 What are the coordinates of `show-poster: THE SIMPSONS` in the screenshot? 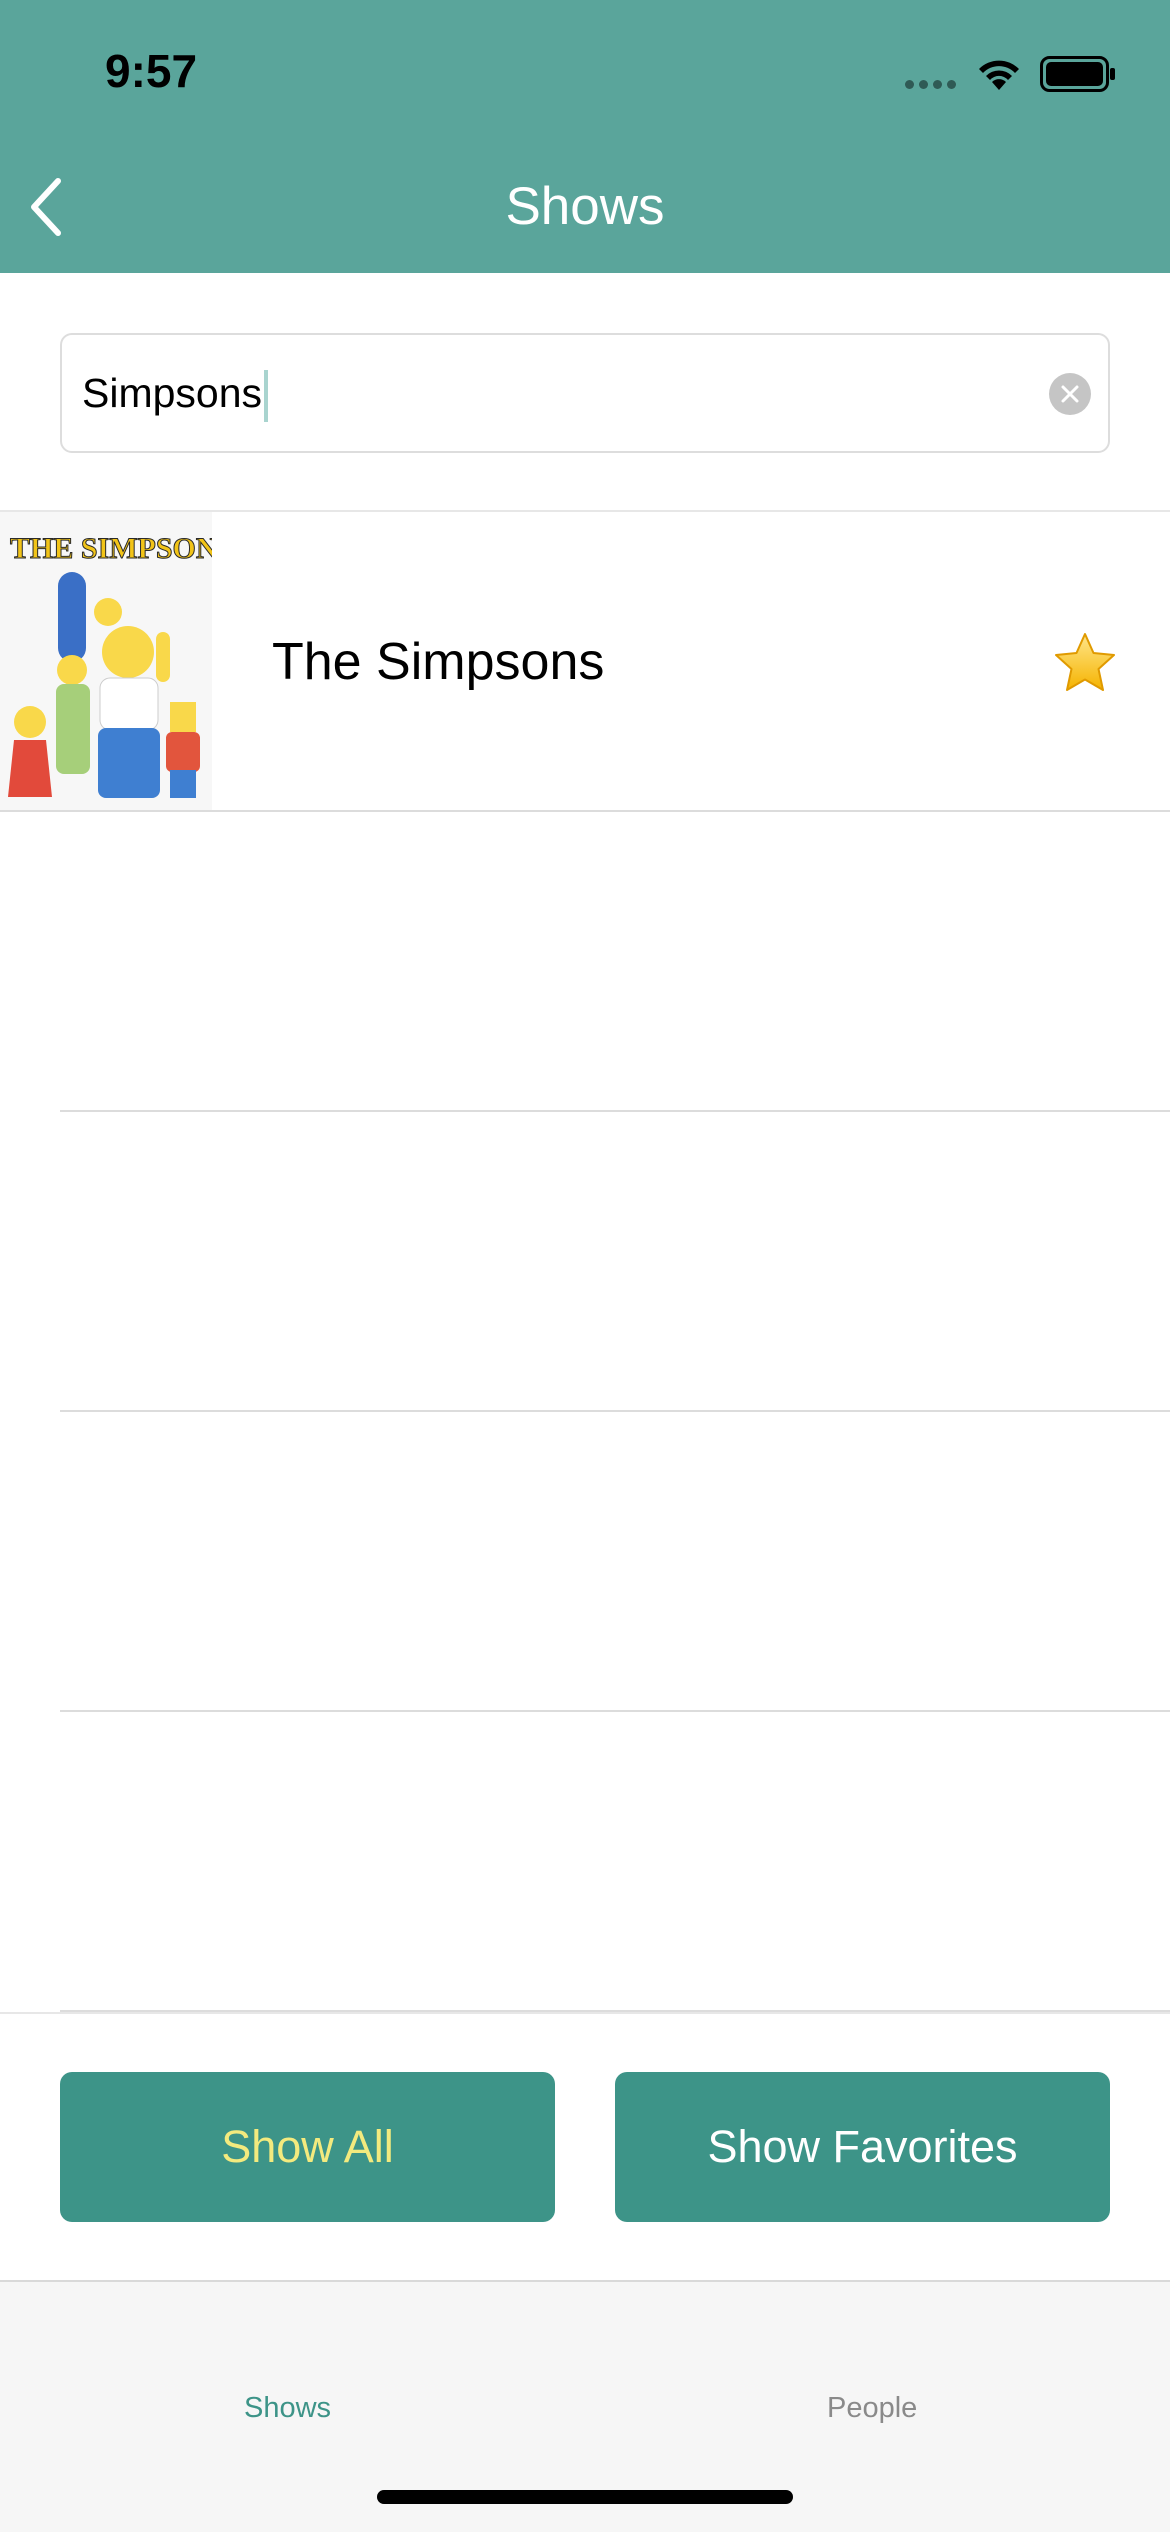 It's located at (106, 661).